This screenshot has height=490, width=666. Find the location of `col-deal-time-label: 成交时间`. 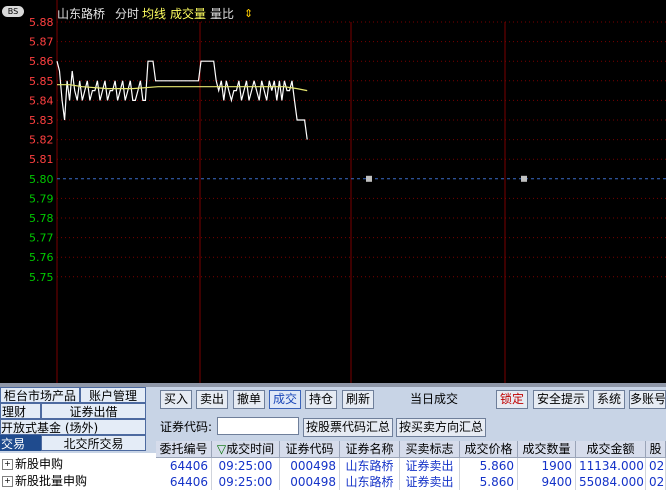

col-deal-time-label: 成交时间 is located at coordinates (250, 449).